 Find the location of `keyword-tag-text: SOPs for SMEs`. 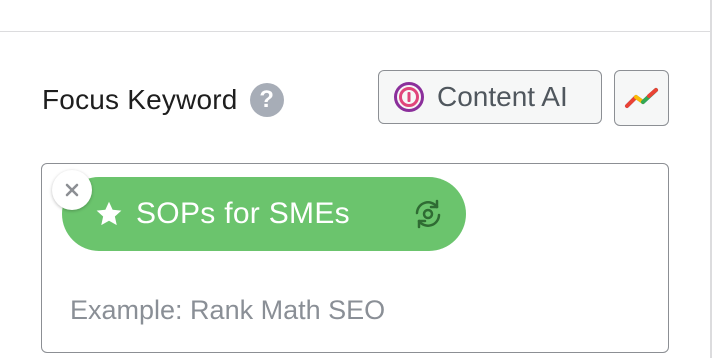

keyword-tag-text: SOPs for SMEs is located at coordinates (243, 213).